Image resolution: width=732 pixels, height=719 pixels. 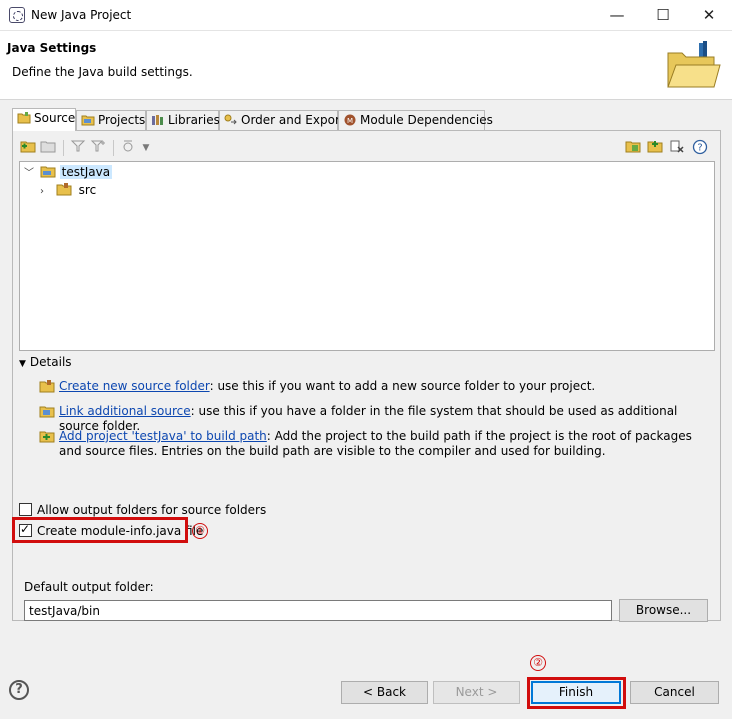 I want to click on tab-module-dependencies: M Module Dependencies, so click(x=415, y=120).